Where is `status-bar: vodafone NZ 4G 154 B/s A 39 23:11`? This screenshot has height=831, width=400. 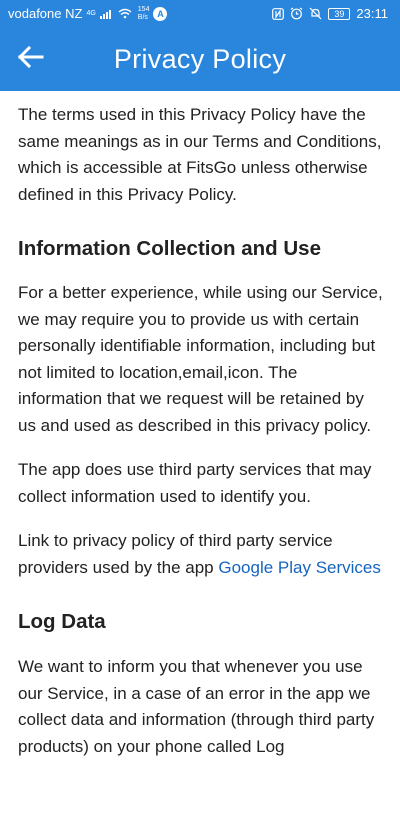
status-bar: vodafone NZ 4G 154 B/s A 39 23:11 is located at coordinates (200, 13).